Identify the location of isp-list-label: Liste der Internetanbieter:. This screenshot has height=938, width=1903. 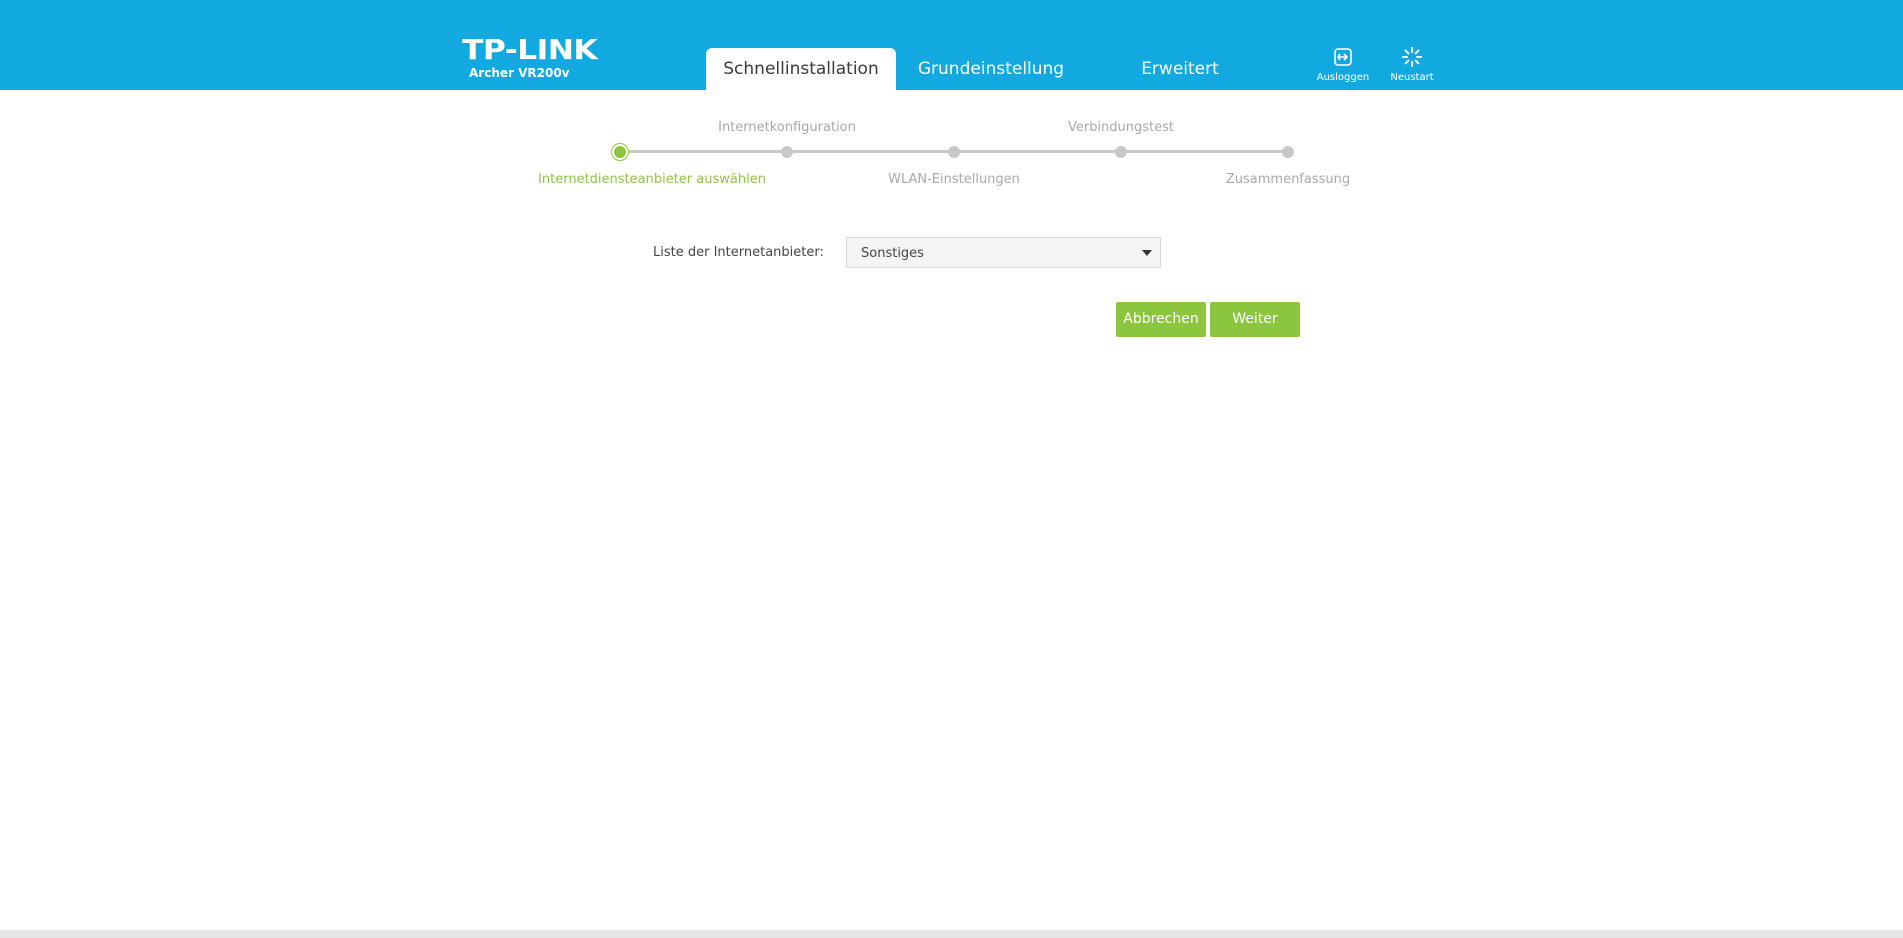
(738, 252).